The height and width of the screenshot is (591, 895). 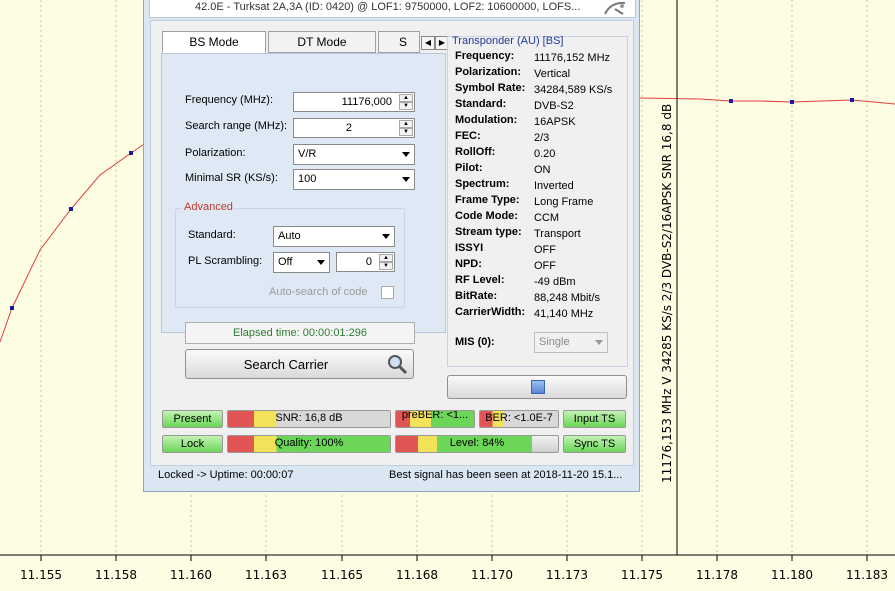 What do you see at coordinates (615, 8) in the screenshot?
I see `satellite-dish-icon` at bounding box center [615, 8].